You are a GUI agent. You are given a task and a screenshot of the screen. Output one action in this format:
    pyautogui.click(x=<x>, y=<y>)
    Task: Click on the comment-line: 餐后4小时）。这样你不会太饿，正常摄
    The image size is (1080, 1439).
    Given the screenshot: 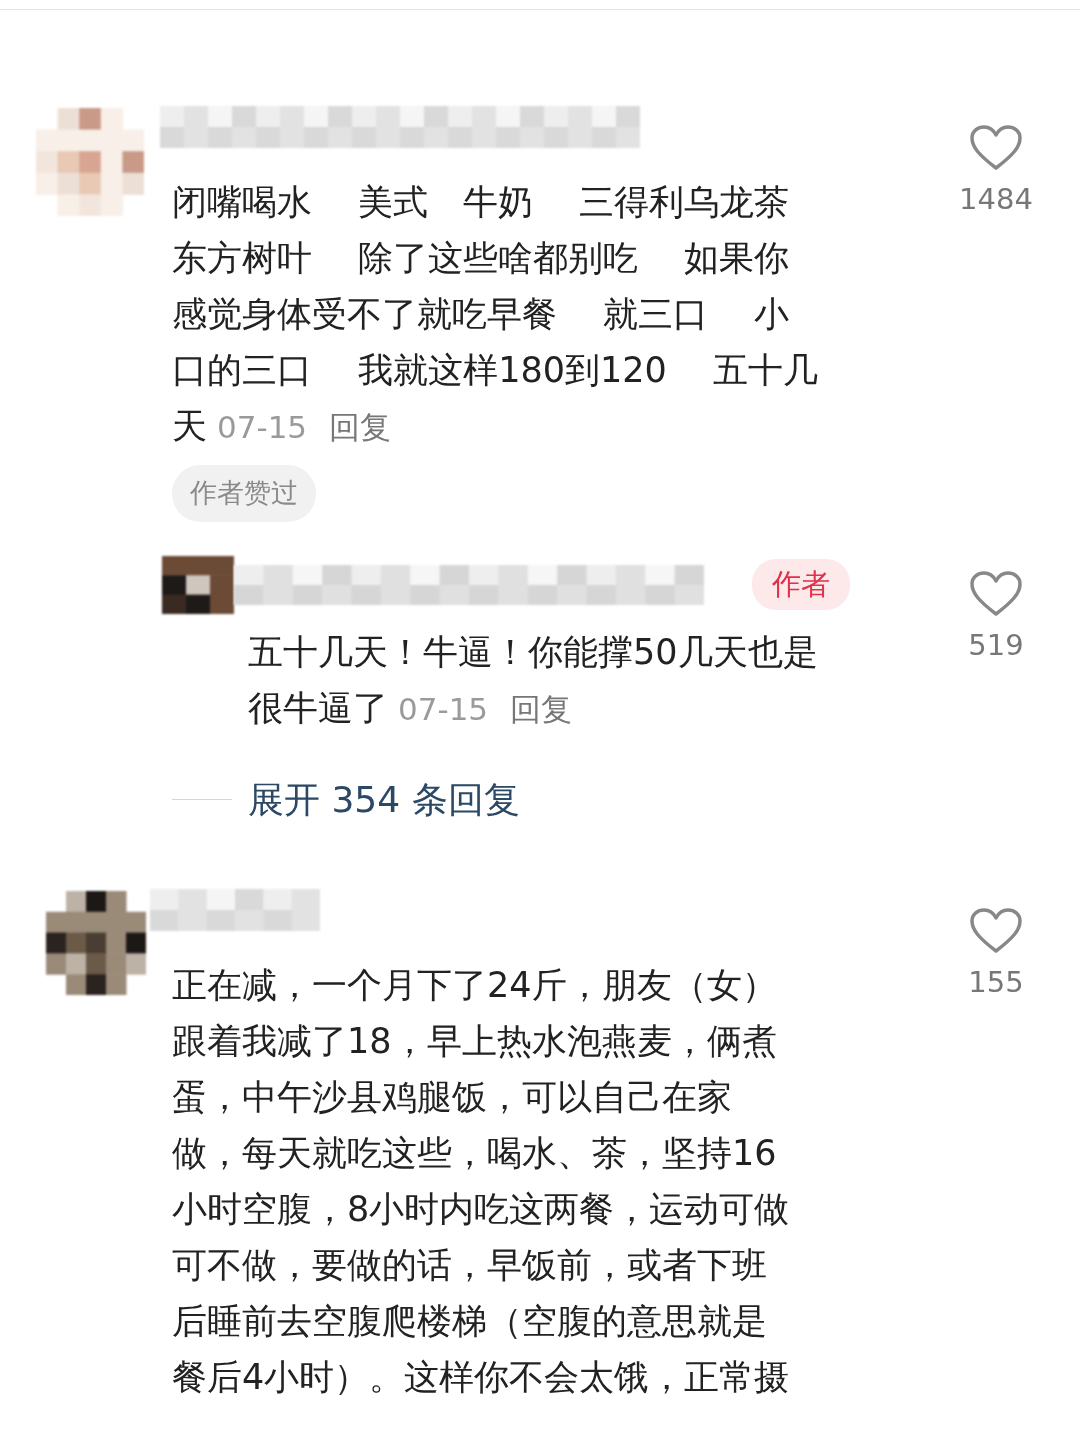 What is the action you would take?
    pyautogui.click(x=481, y=1377)
    